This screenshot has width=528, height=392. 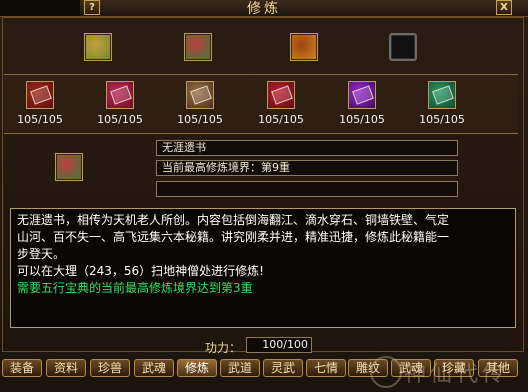 I want to click on tab-carving: 雕纹, so click(x=368, y=368).